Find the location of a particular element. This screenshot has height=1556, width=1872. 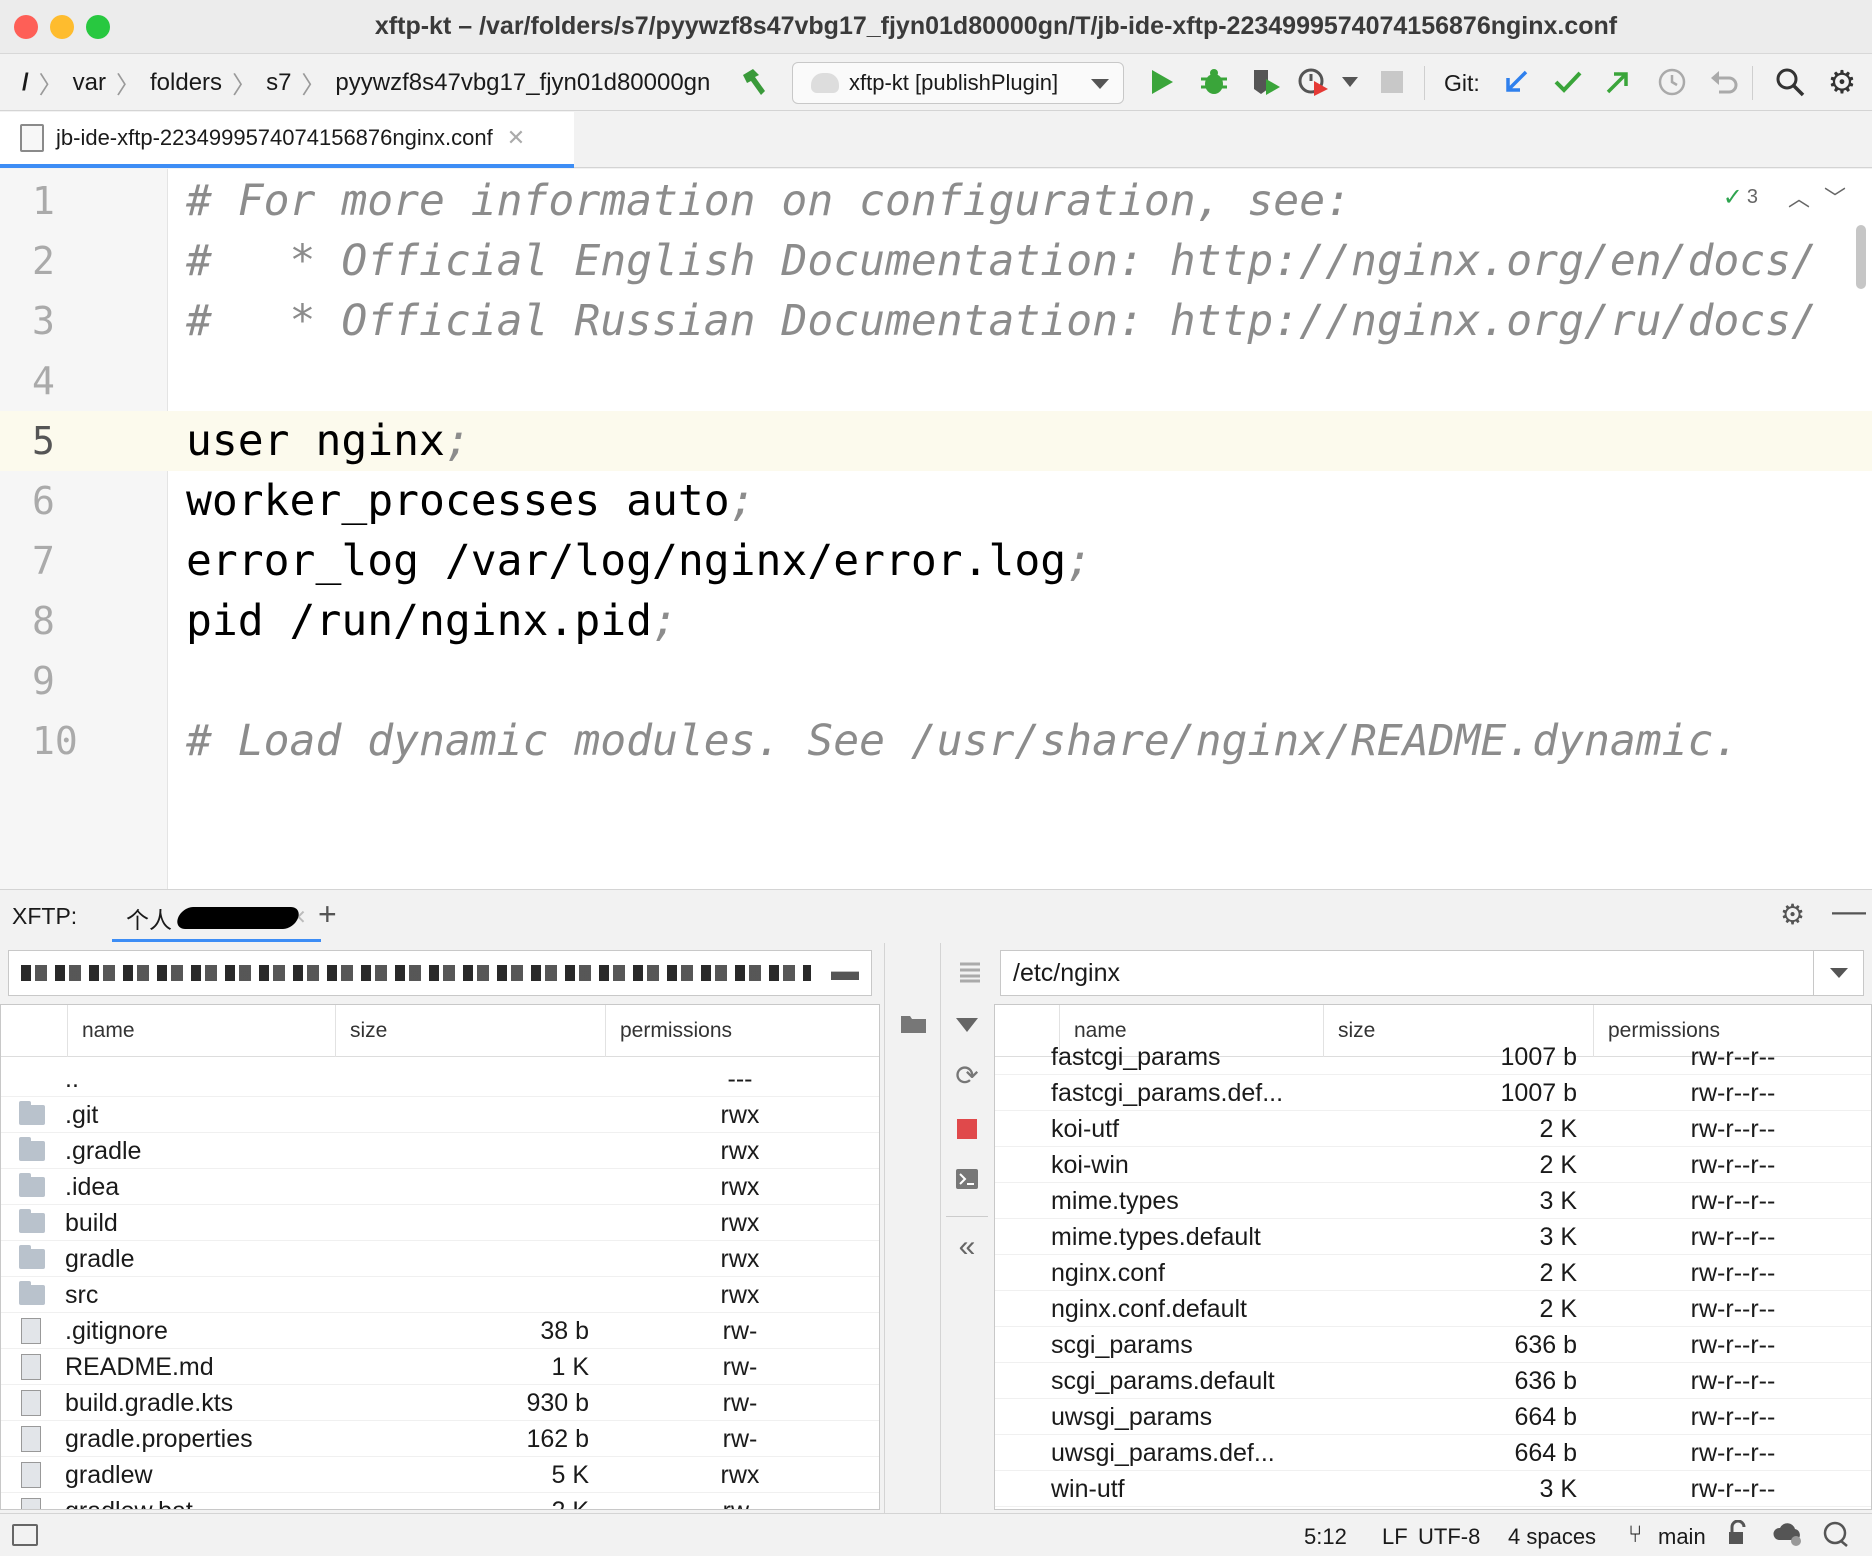

table-row: .gradle rwx is located at coordinates (440, 1151).